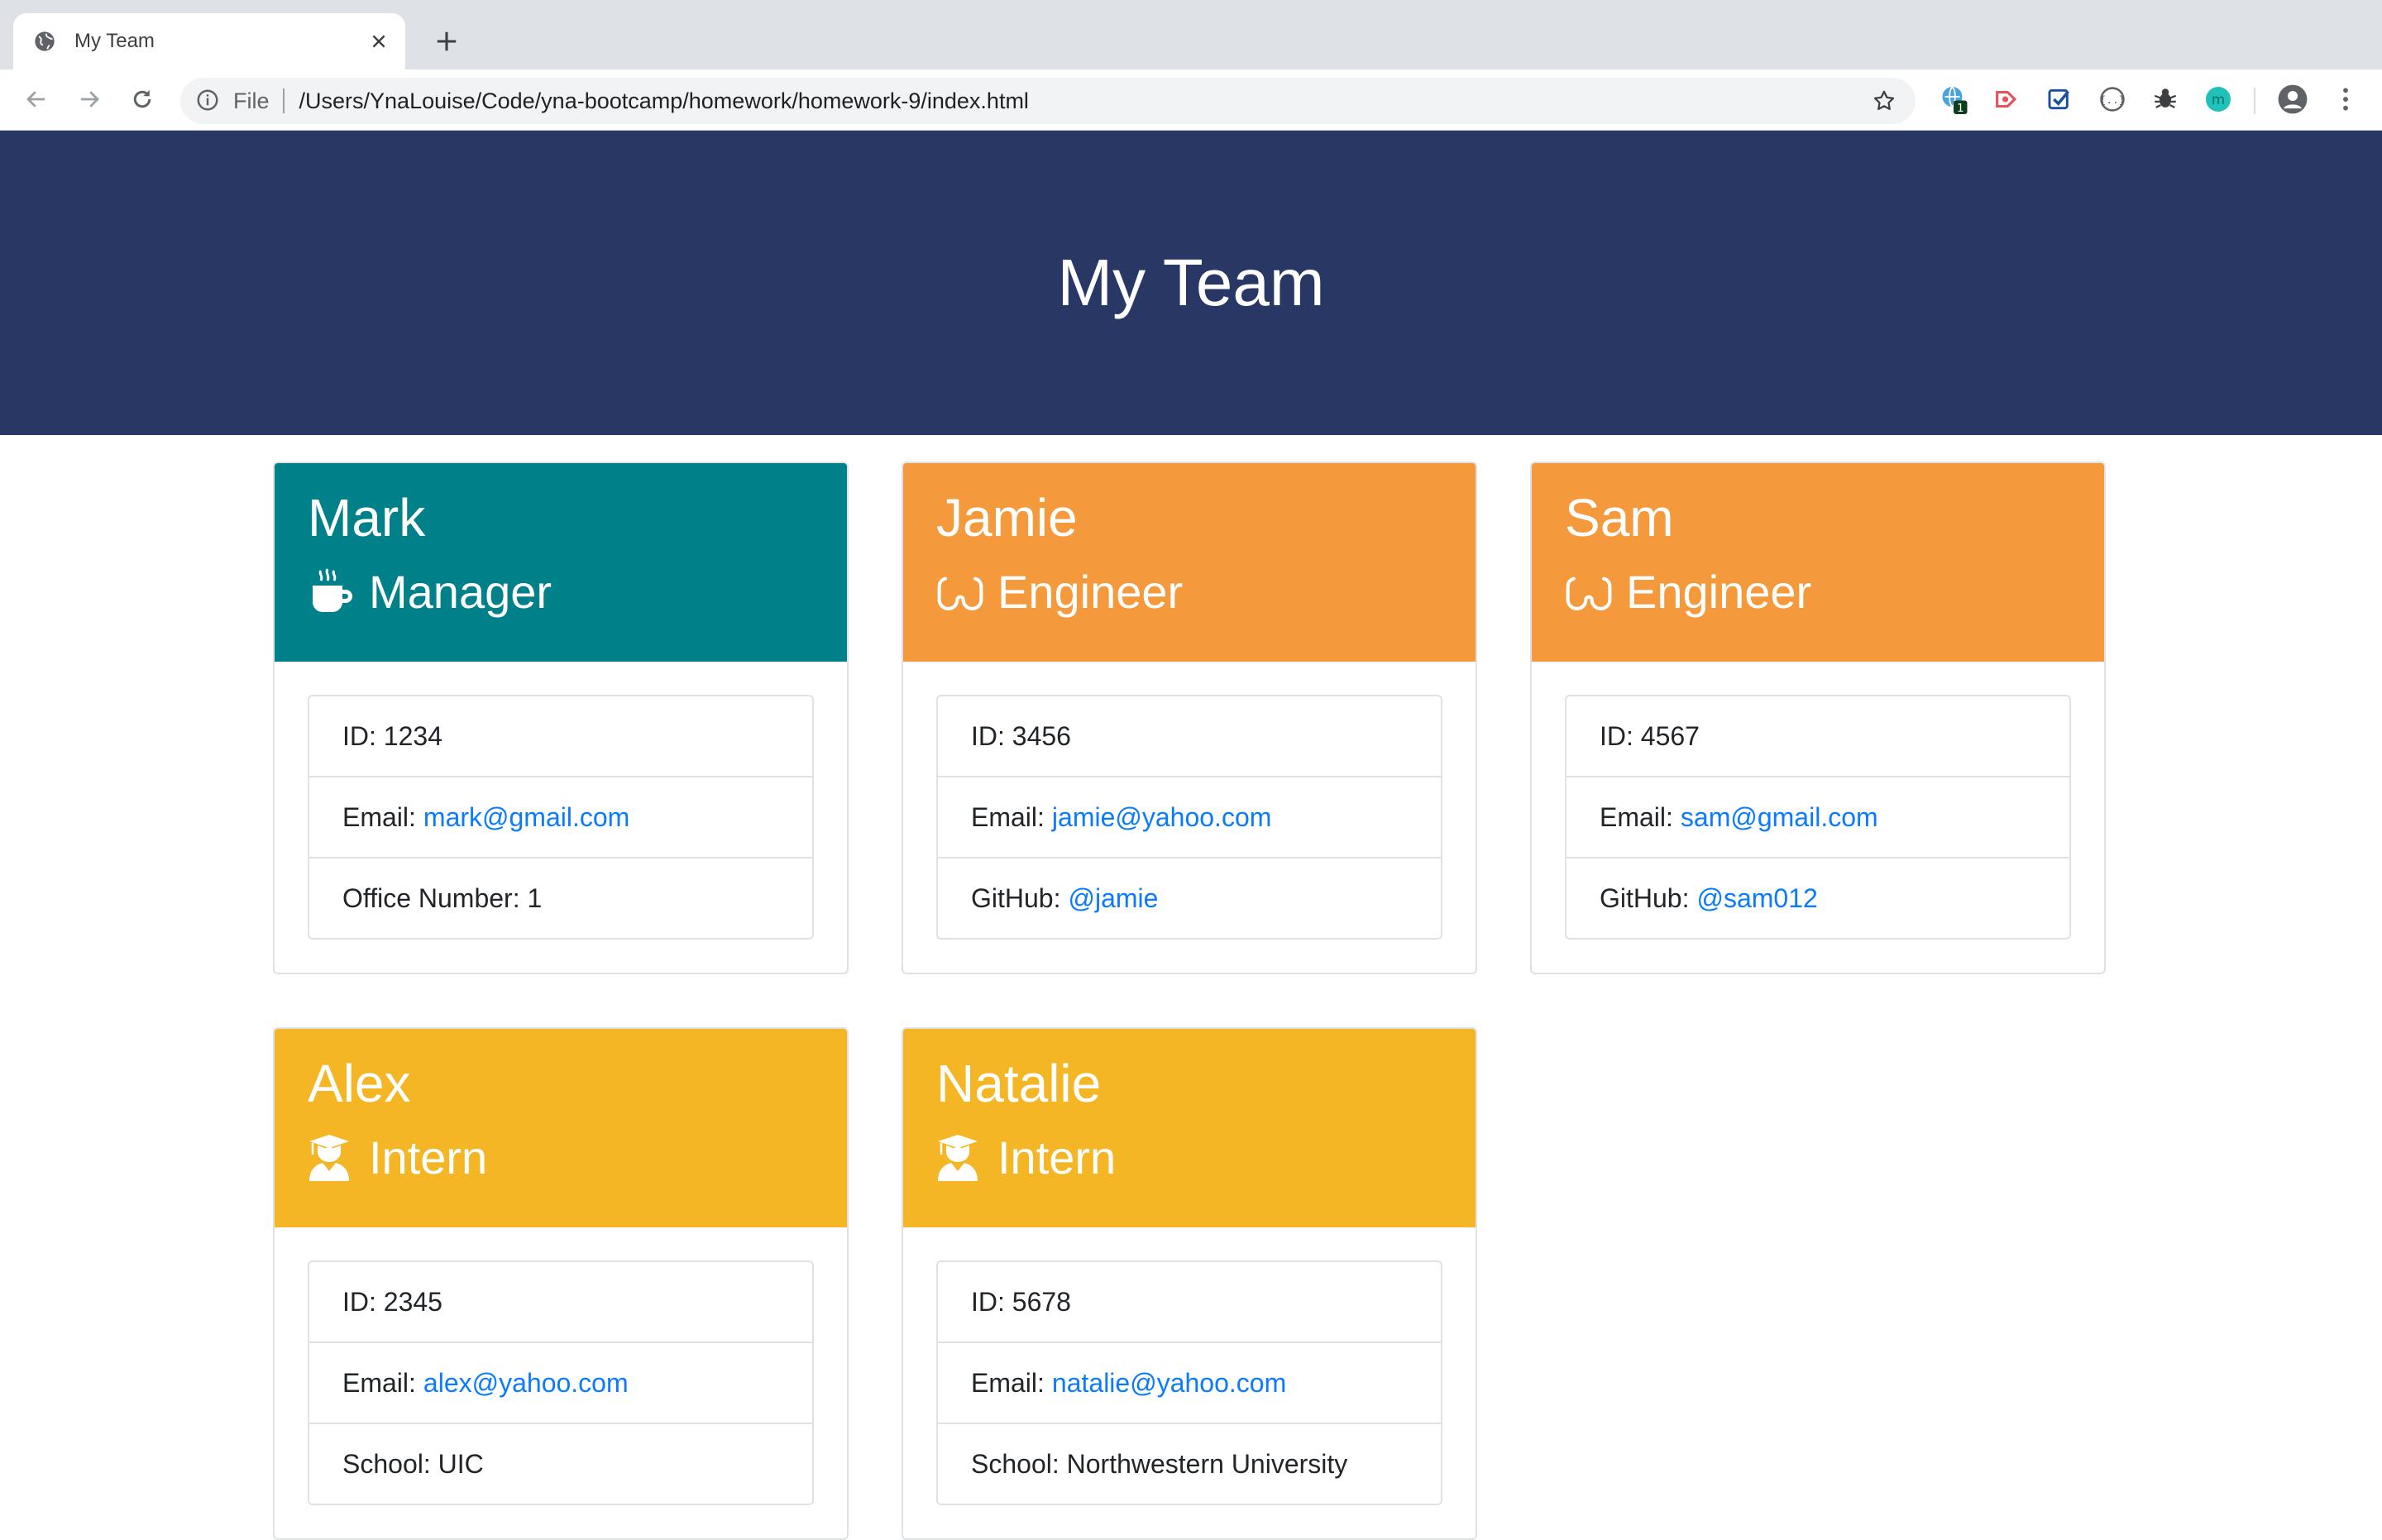 Image resolution: width=2382 pixels, height=1540 pixels. Describe the element at coordinates (1818, 562) in the screenshot. I see `card-header: Sam Engineer` at that location.